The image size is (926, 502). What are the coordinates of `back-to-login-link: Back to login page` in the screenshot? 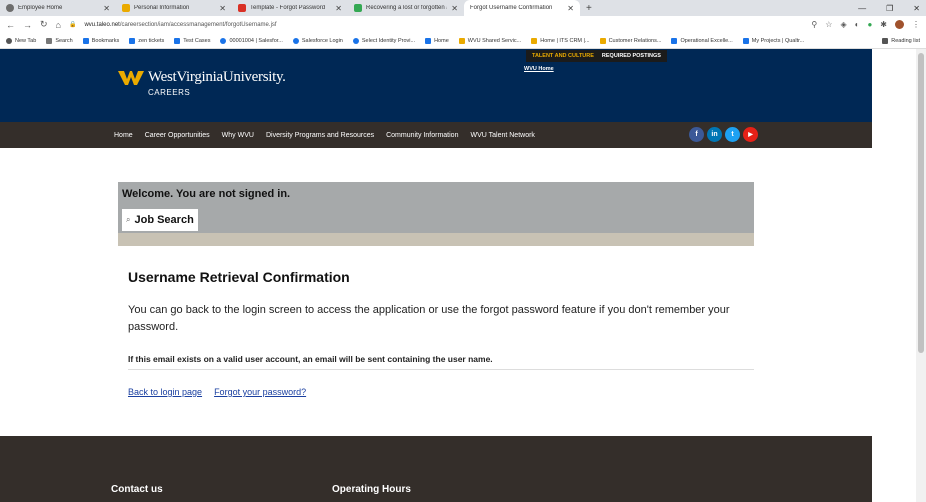 It's located at (165, 392).